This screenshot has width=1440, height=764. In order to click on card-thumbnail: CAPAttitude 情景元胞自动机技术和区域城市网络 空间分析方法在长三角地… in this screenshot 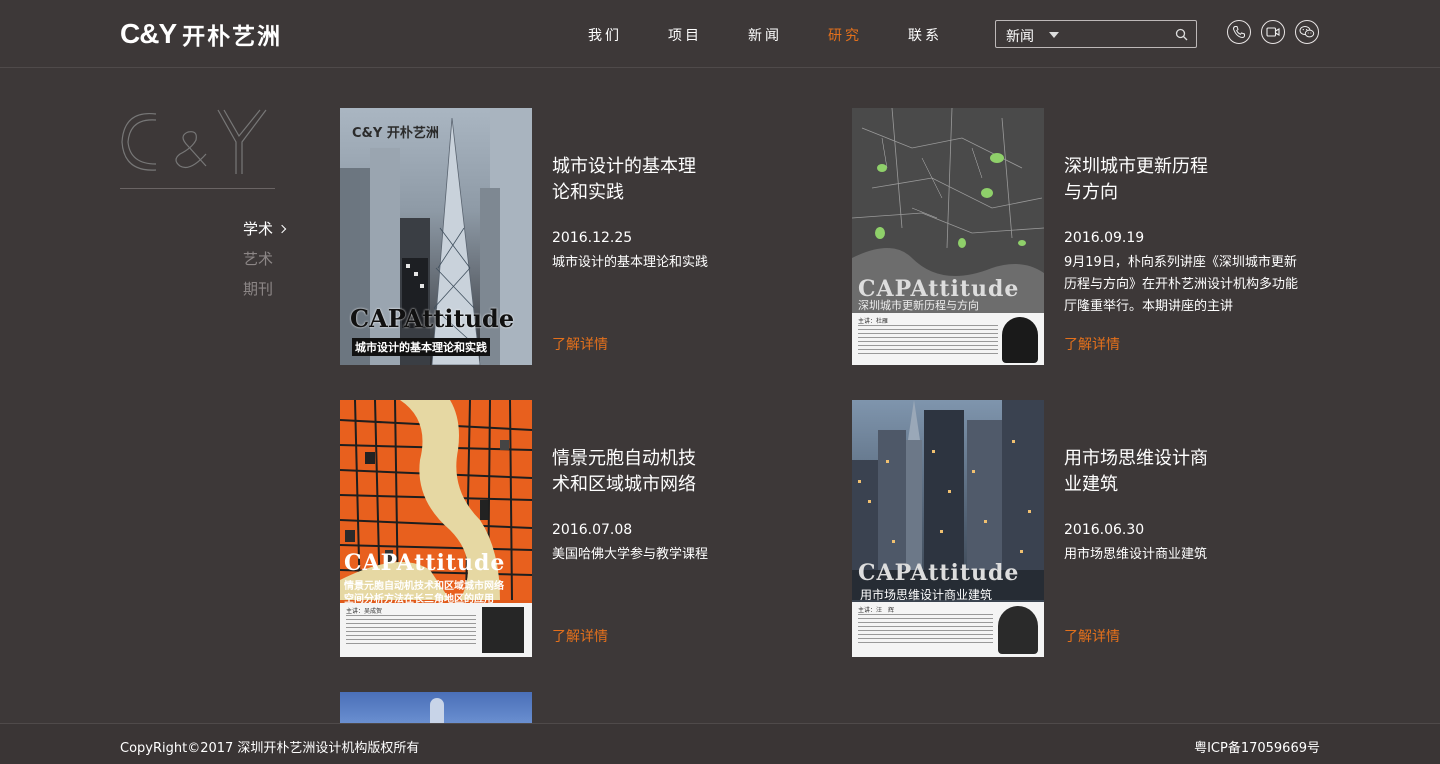, I will do `click(436, 528)`.